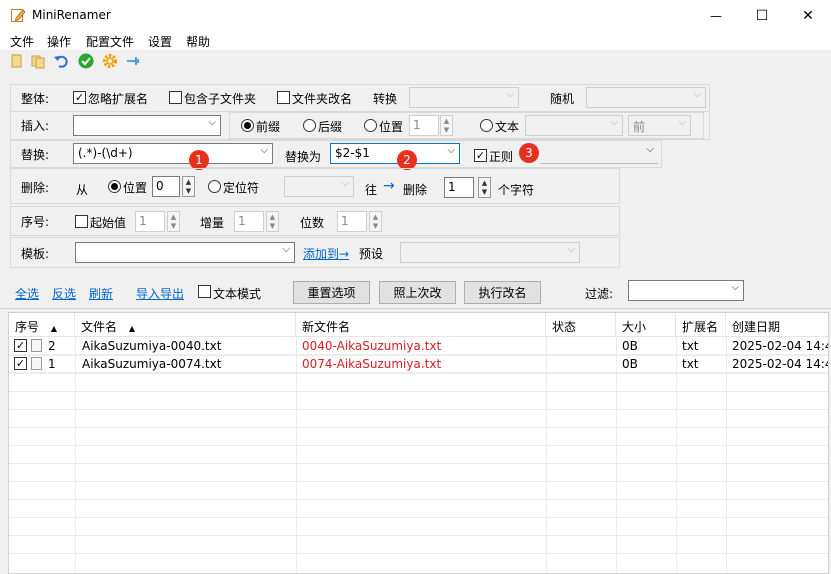  What do you see at coordinates (114, 186) in the screenshot?
I see `delete-position-radio` at bounding box center [114, 186].